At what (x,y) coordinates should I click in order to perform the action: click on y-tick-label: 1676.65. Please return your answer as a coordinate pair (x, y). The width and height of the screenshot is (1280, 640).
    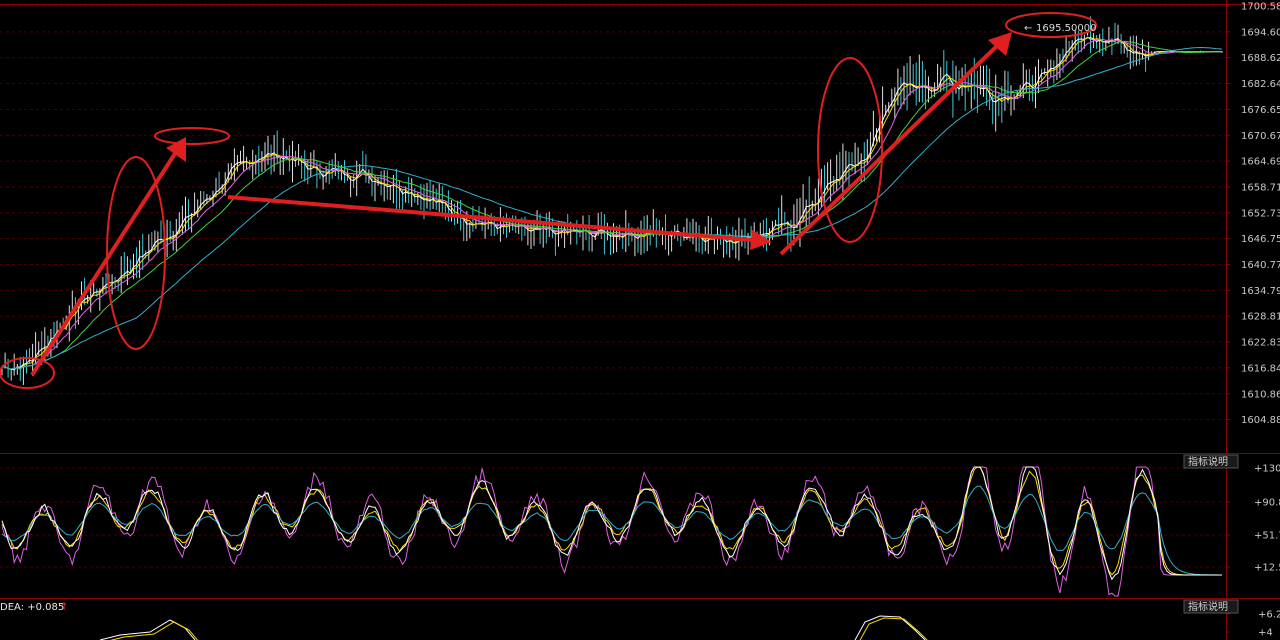
    Looking at the image, I should click on (1260, 110).